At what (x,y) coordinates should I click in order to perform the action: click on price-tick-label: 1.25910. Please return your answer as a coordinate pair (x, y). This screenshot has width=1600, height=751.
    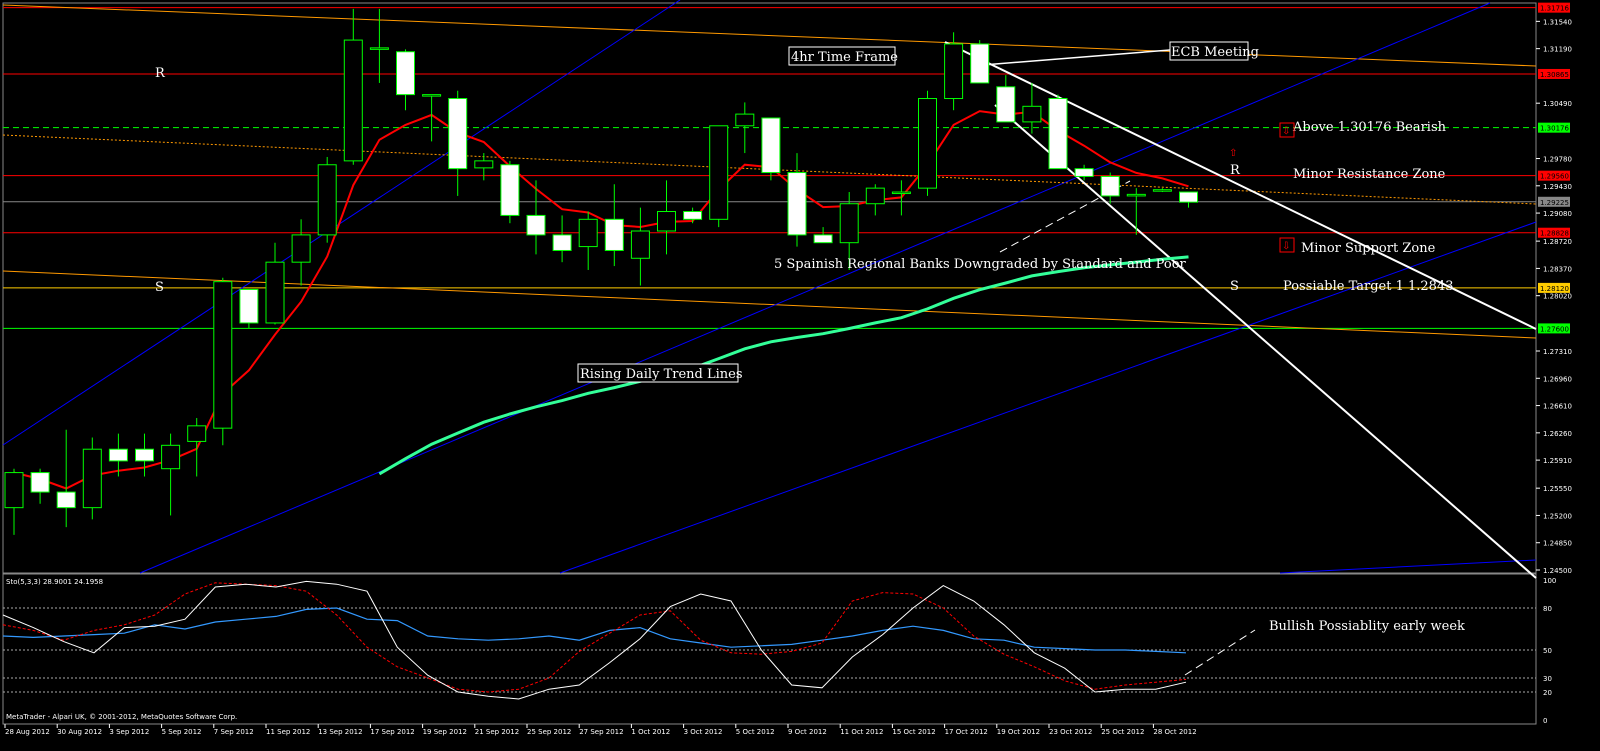
    Looking at the image, I should click on (1557, 461).